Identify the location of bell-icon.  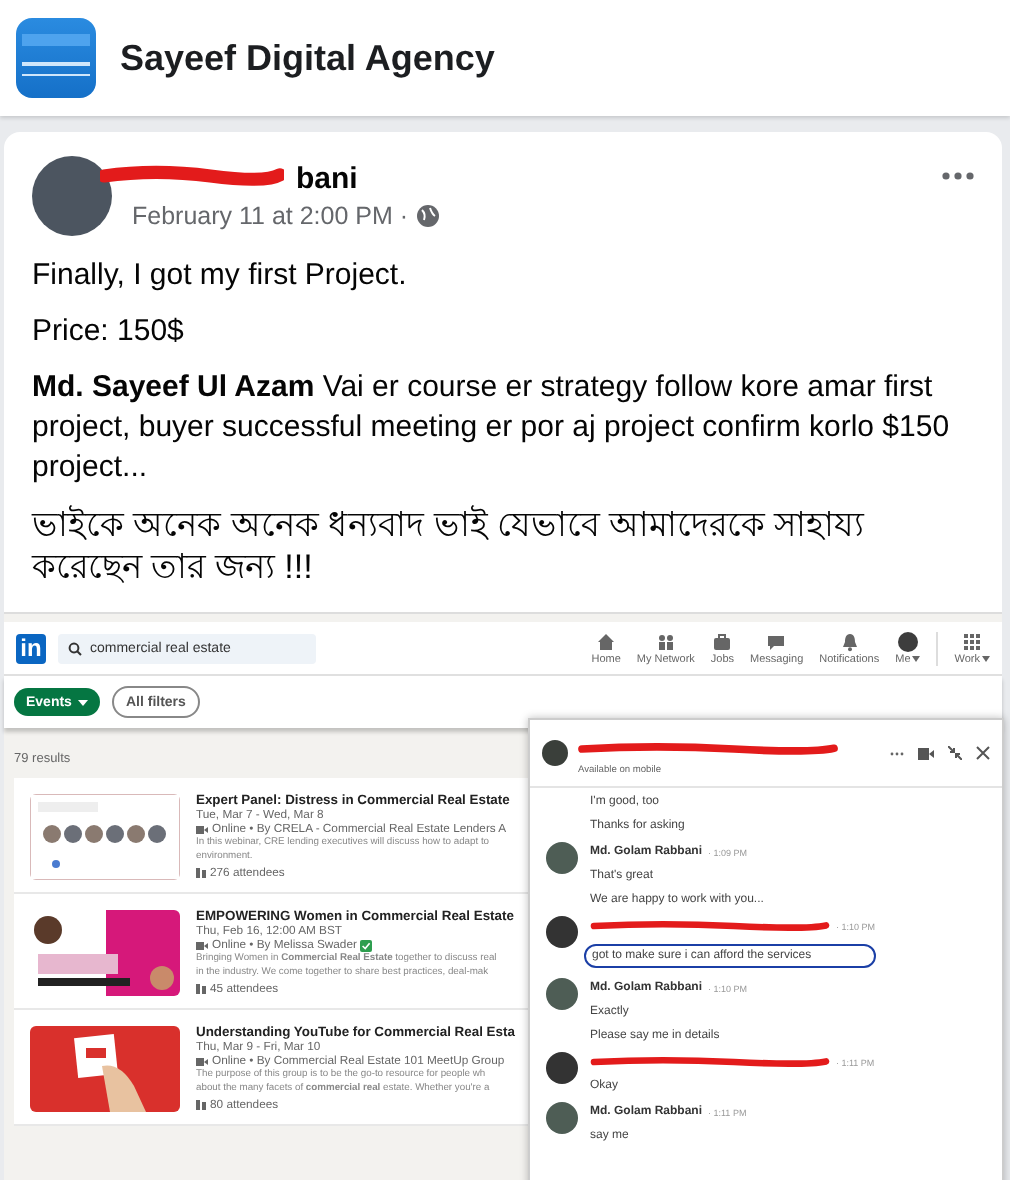
(849, 641).